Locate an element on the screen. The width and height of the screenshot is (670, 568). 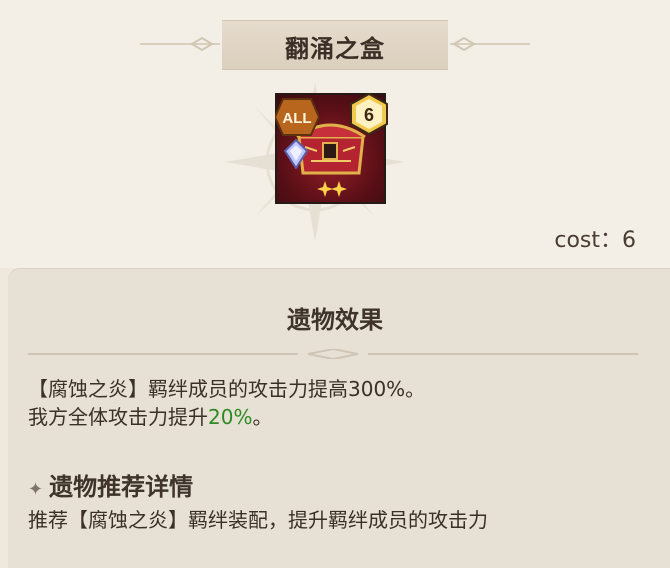
effect-line-2: 我方全体攻击力提升20%。 is located at coordinates (226, 417).